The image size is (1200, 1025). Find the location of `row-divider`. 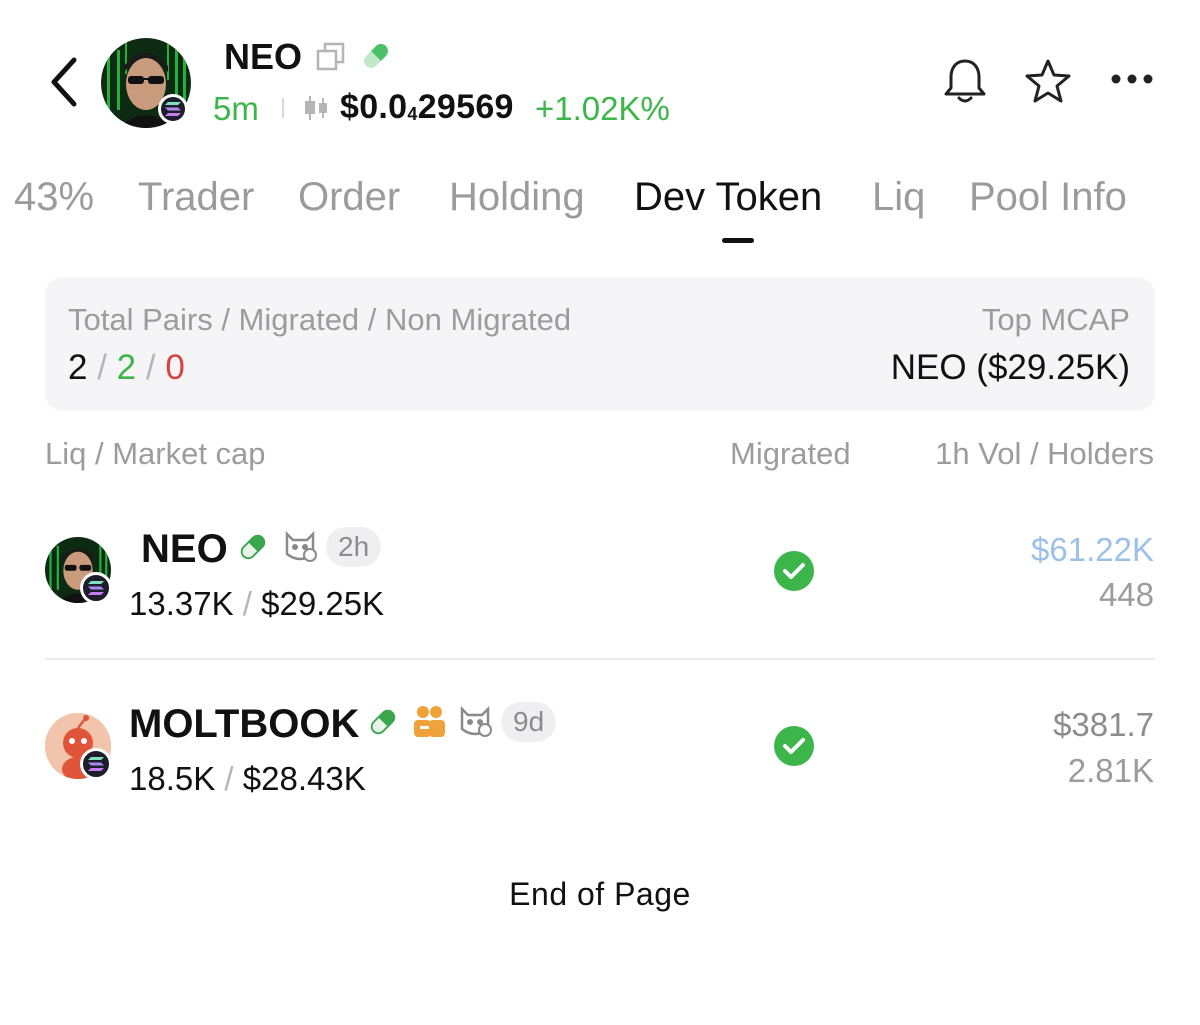

row-divider is located at coordinates (600, 659).